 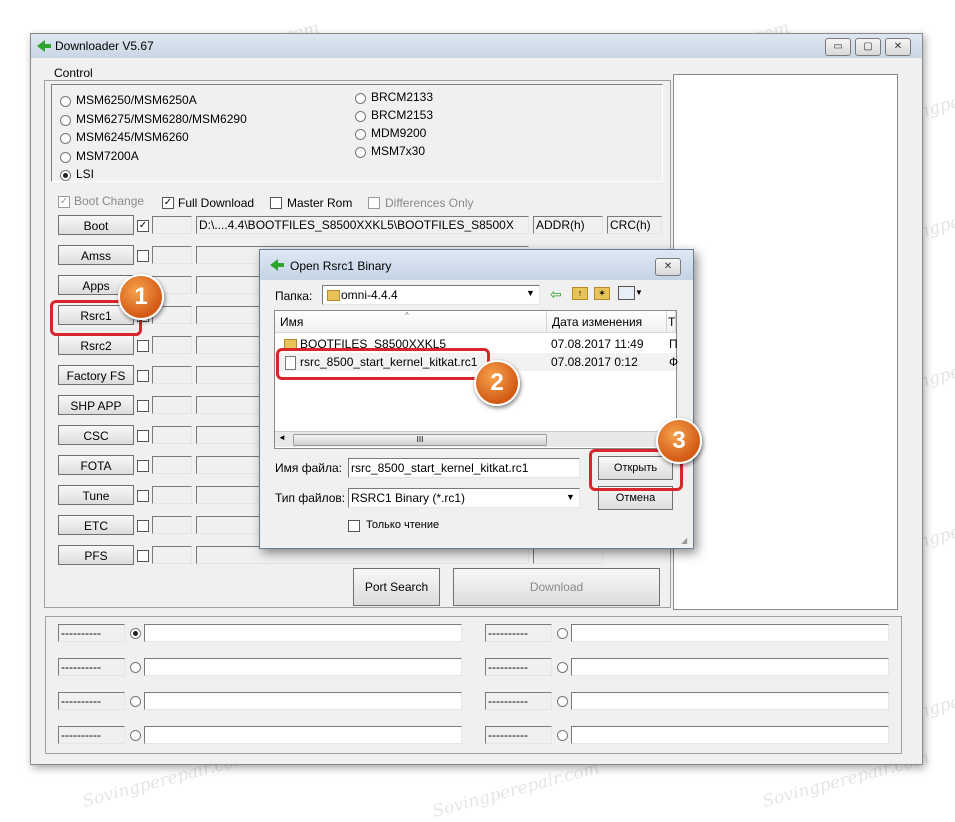 I want to click on minimize-button: ▭, so click(x=838, y=47).